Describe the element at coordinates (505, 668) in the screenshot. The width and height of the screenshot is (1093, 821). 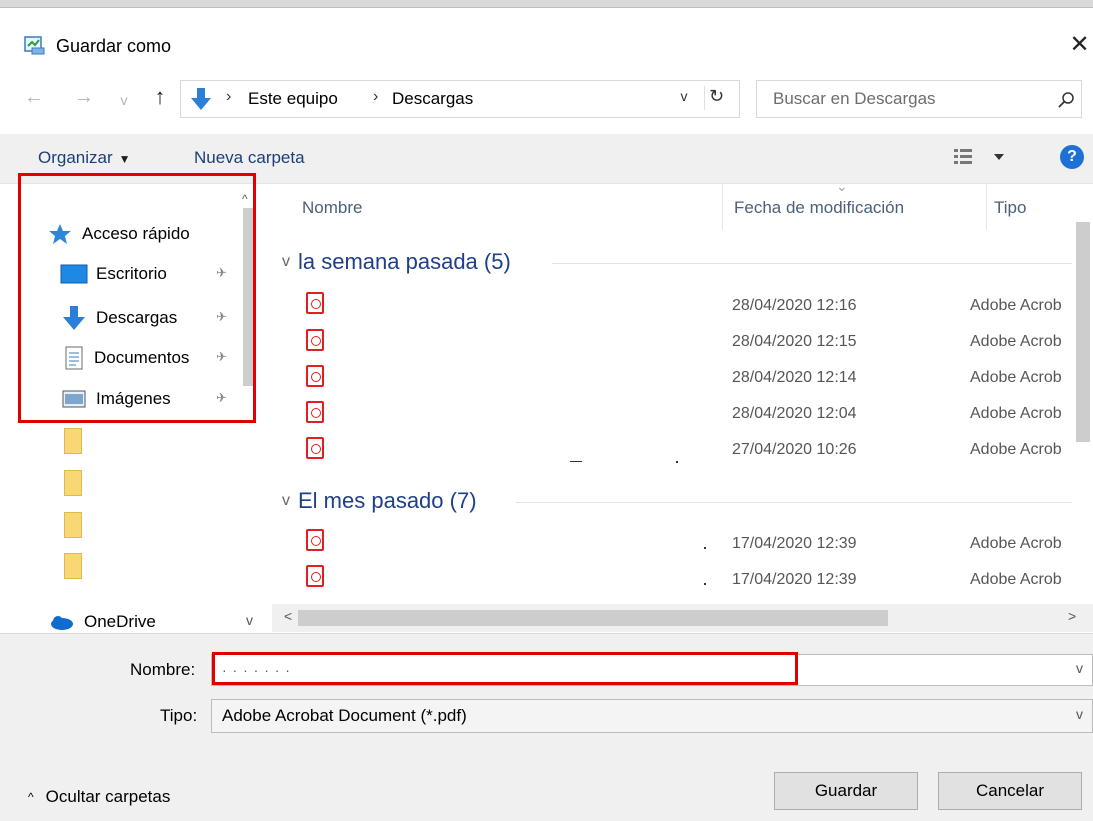
I see `highlight-box-filename` at that location.